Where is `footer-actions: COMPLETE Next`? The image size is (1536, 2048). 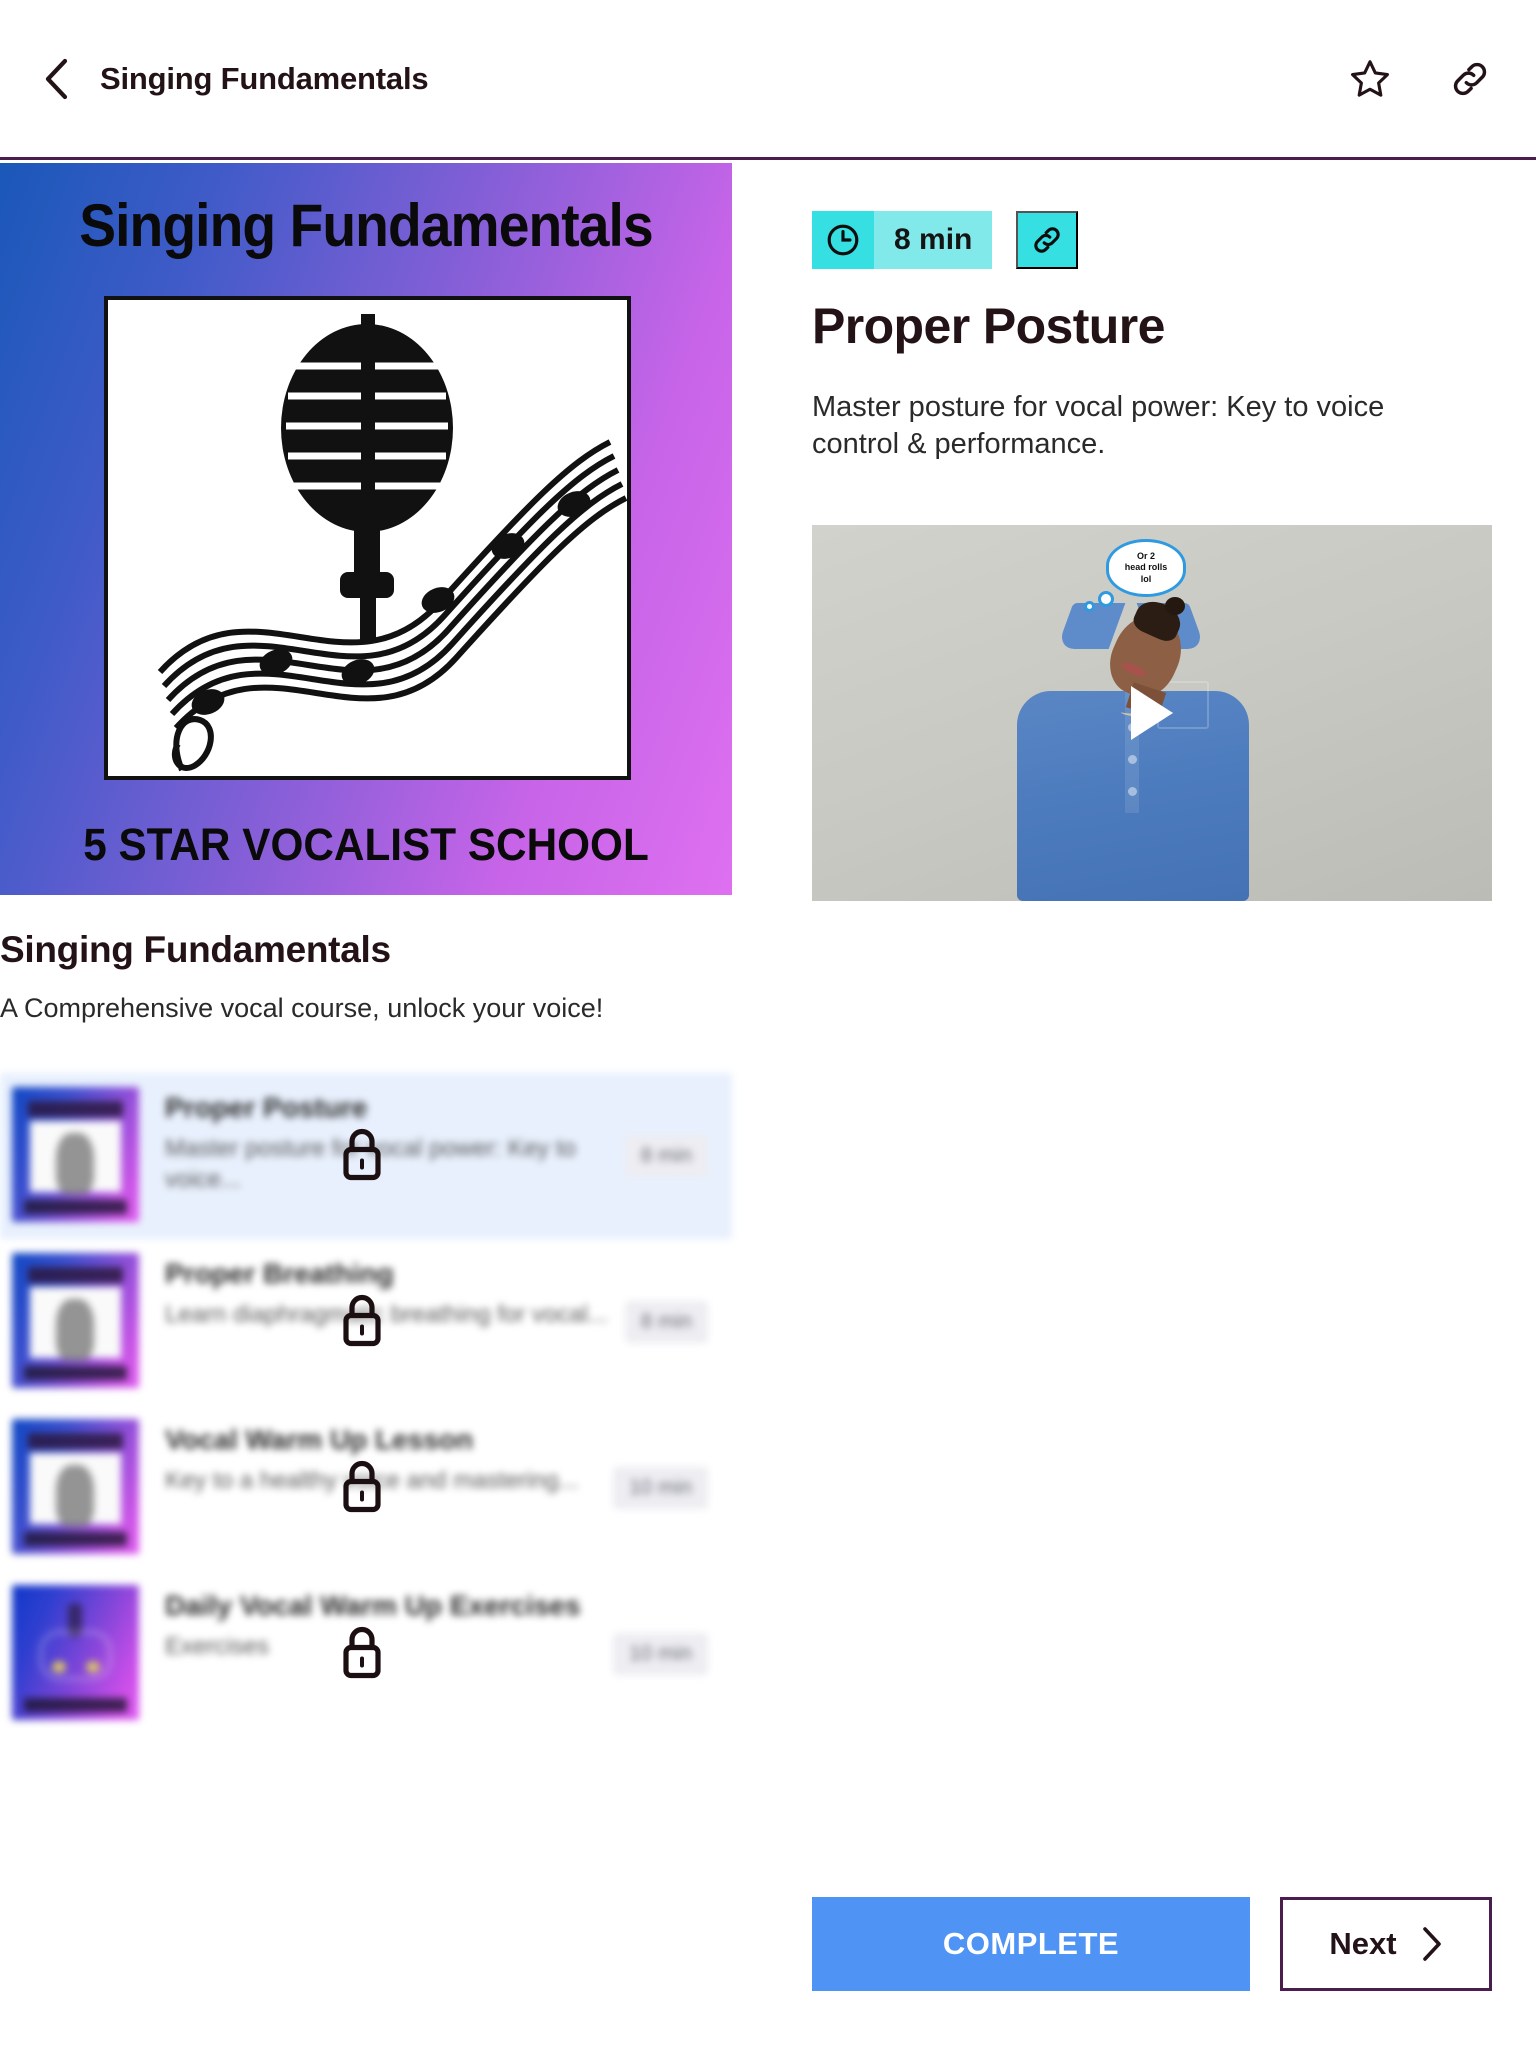
footer-actions: COMPLETE Next is located at coordinates (1152, 1944).